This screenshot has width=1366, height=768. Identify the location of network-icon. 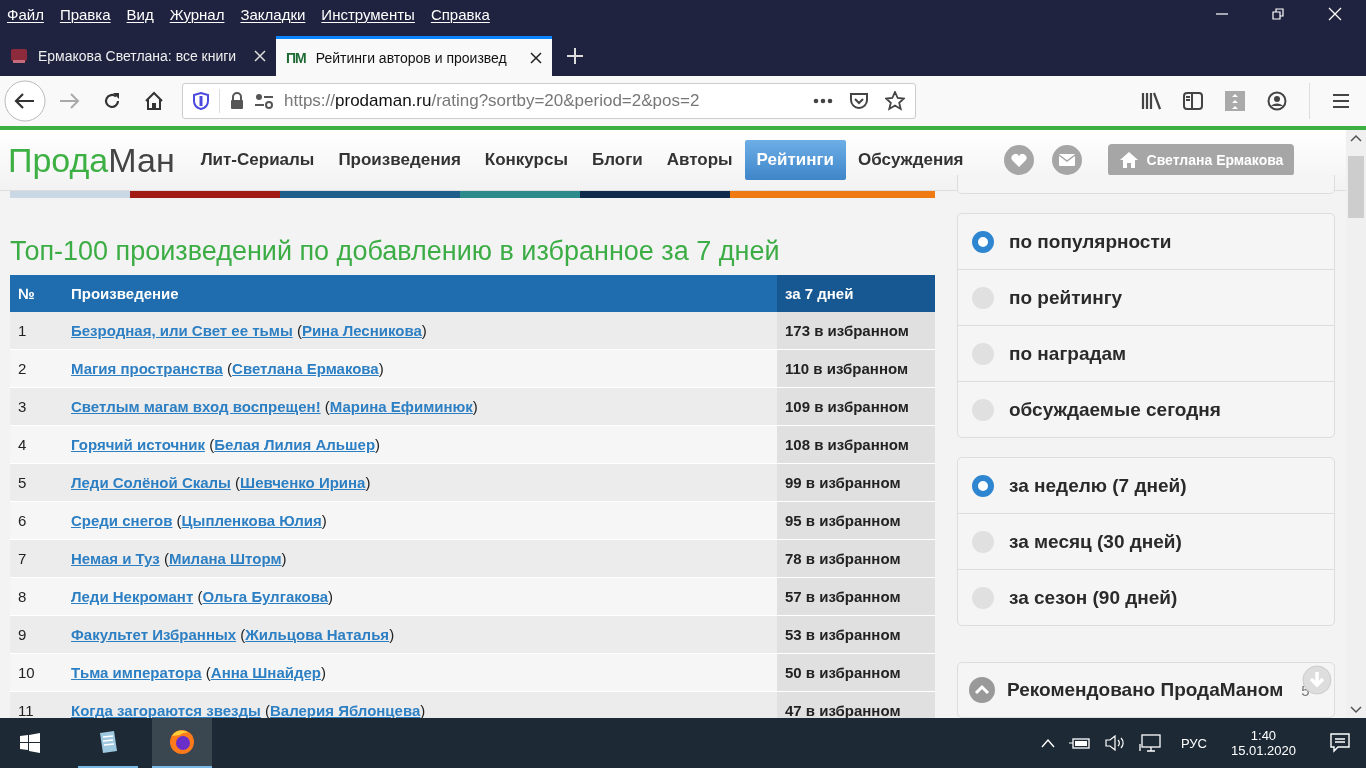
(1149, 743).